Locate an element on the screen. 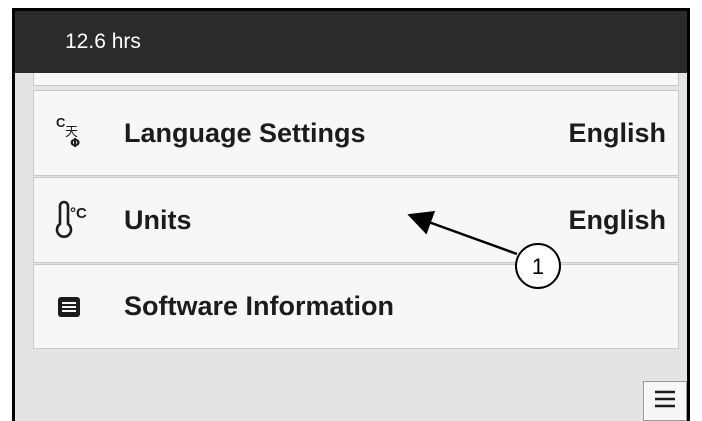 The image size is (702, 421). callout-number: 1 is located at coordinates (538, 266).